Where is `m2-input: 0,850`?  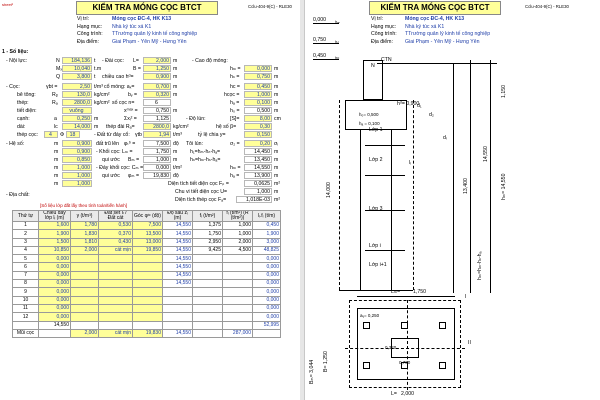 m2-input: 0,850 is located at coordinates (77, 159).